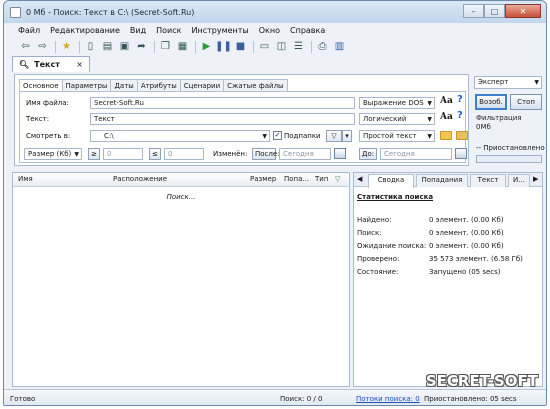 This screenshot has height=409, width=550. What do you see at coordinates (339, 47) in the screenshot?
I see `book-icon: ▥` at bounding box center [339, 47].